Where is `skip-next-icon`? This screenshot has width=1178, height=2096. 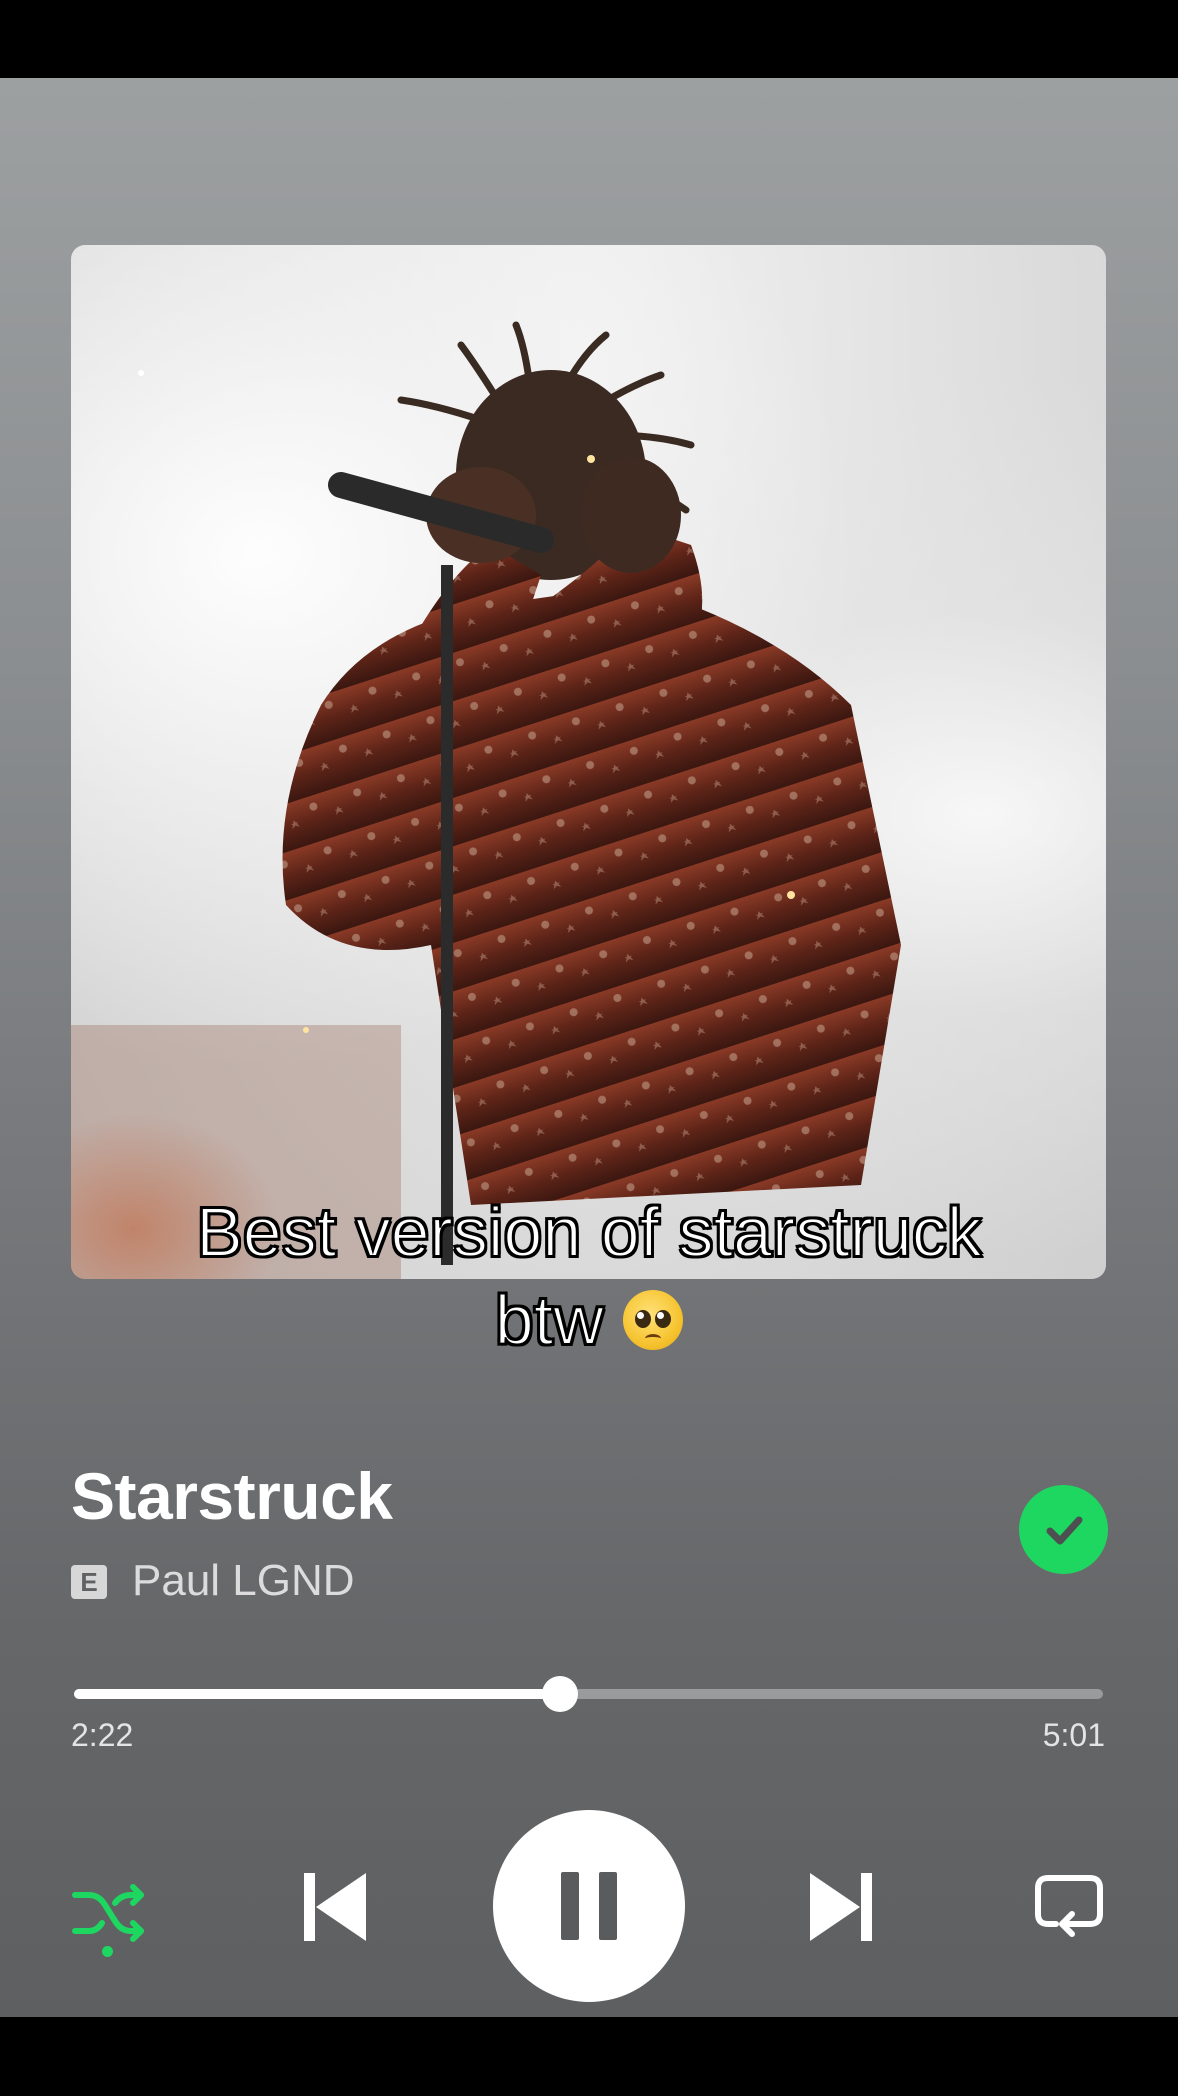
skip-next-icon is located at coordinates (841, 1907).